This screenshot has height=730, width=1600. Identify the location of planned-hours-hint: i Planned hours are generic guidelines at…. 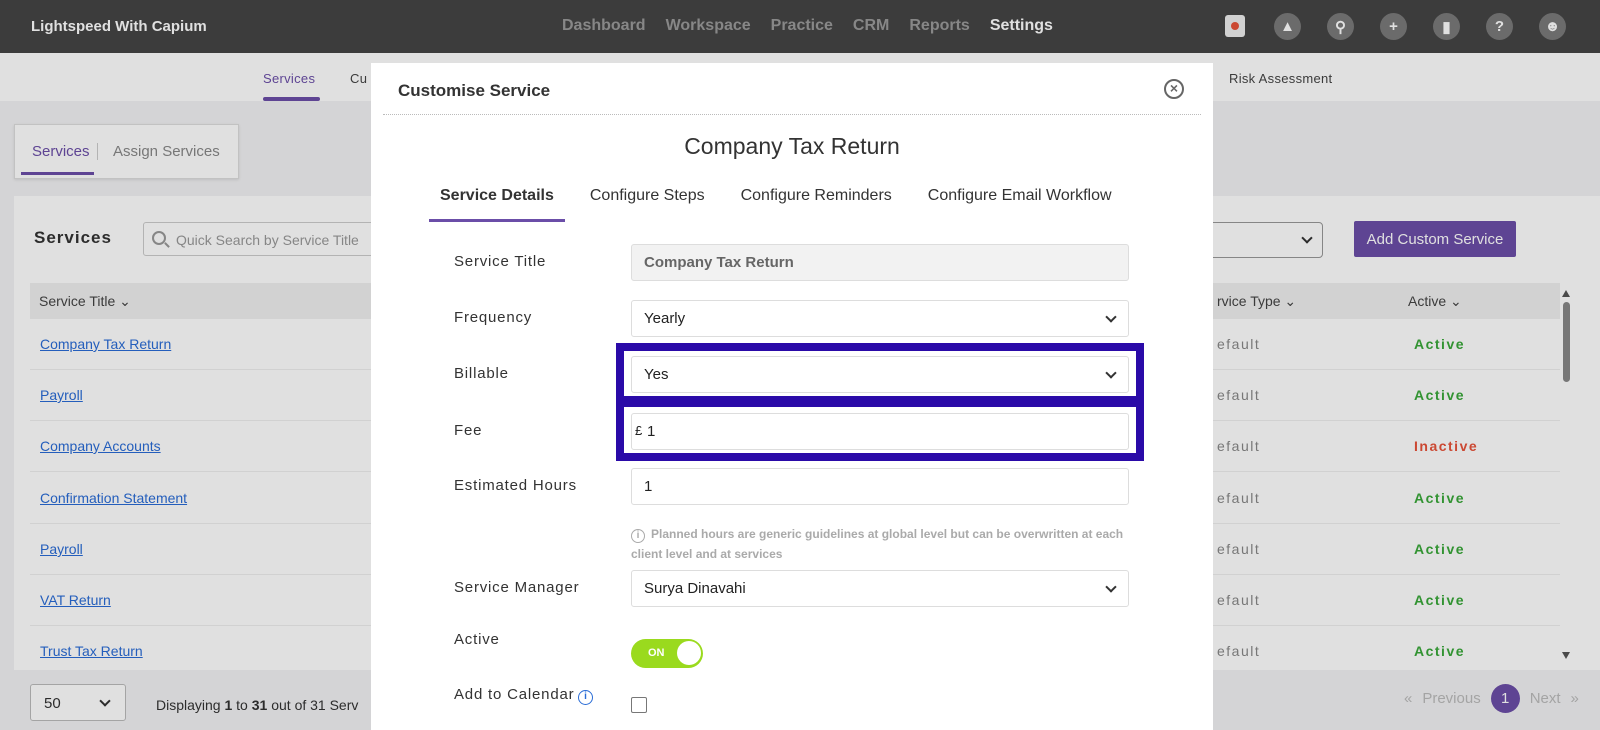
(877, 544).